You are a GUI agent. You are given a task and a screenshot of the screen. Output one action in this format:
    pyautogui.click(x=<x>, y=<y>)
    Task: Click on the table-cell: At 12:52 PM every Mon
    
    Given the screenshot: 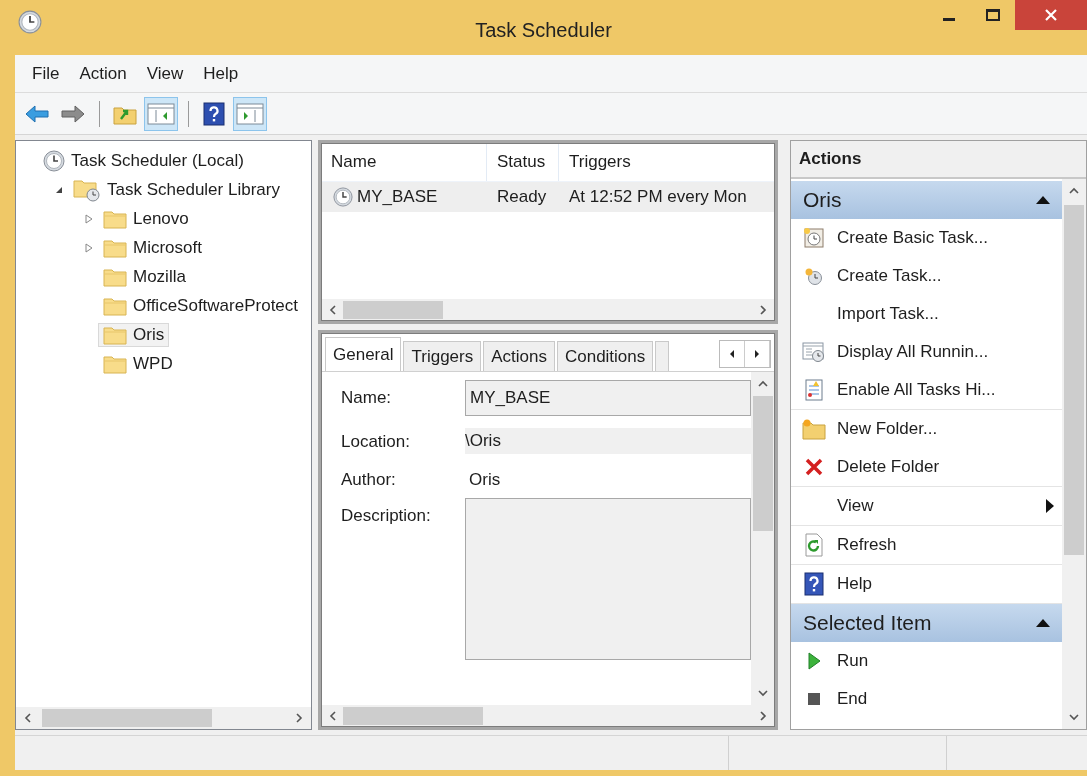 What is the action you would take?
    pyautogui.click(x=667, y=197)
    